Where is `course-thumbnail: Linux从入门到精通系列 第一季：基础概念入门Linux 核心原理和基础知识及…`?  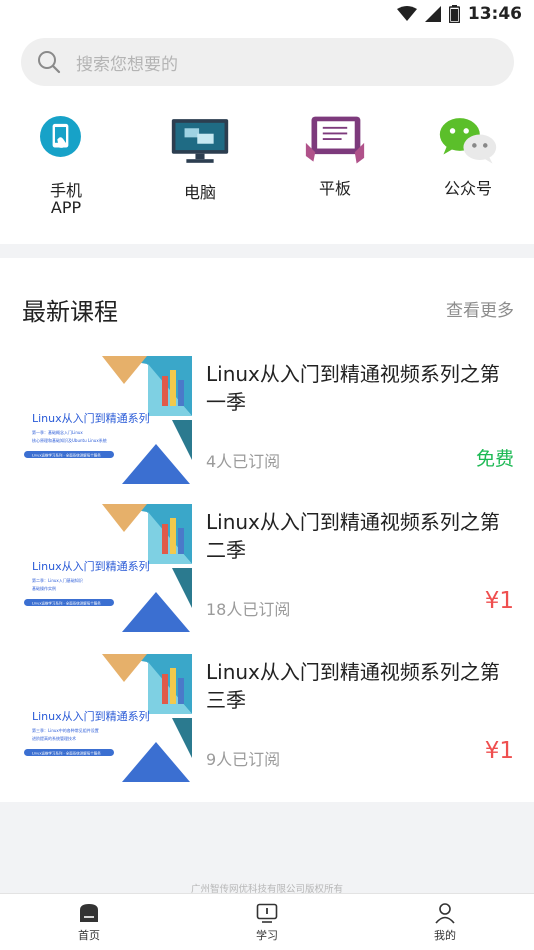 course-thumbnail: Linux从入门到精通系列 第一季：基础概念入门Linux 核心原理和基础知识及… is located at coordinates (107, 420).